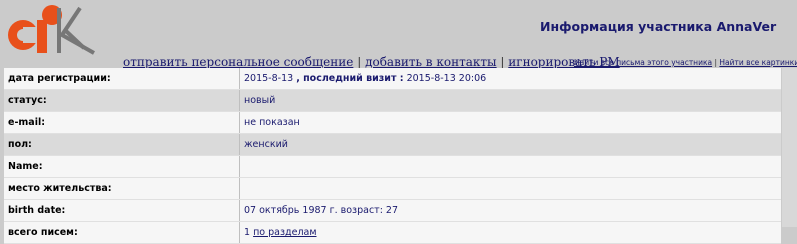  Describe the element at coordinates (247, 232) in the screenshot. I see `letters-count: 1` at that location.